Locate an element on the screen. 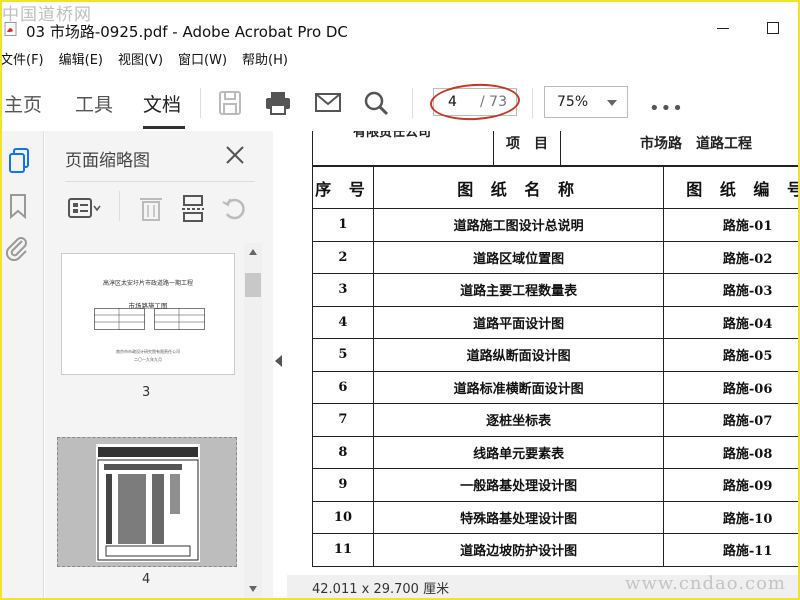 The height and width of the screenshot is (600, 800). table-cell-no: 1 is located at coordinates (343, 225).